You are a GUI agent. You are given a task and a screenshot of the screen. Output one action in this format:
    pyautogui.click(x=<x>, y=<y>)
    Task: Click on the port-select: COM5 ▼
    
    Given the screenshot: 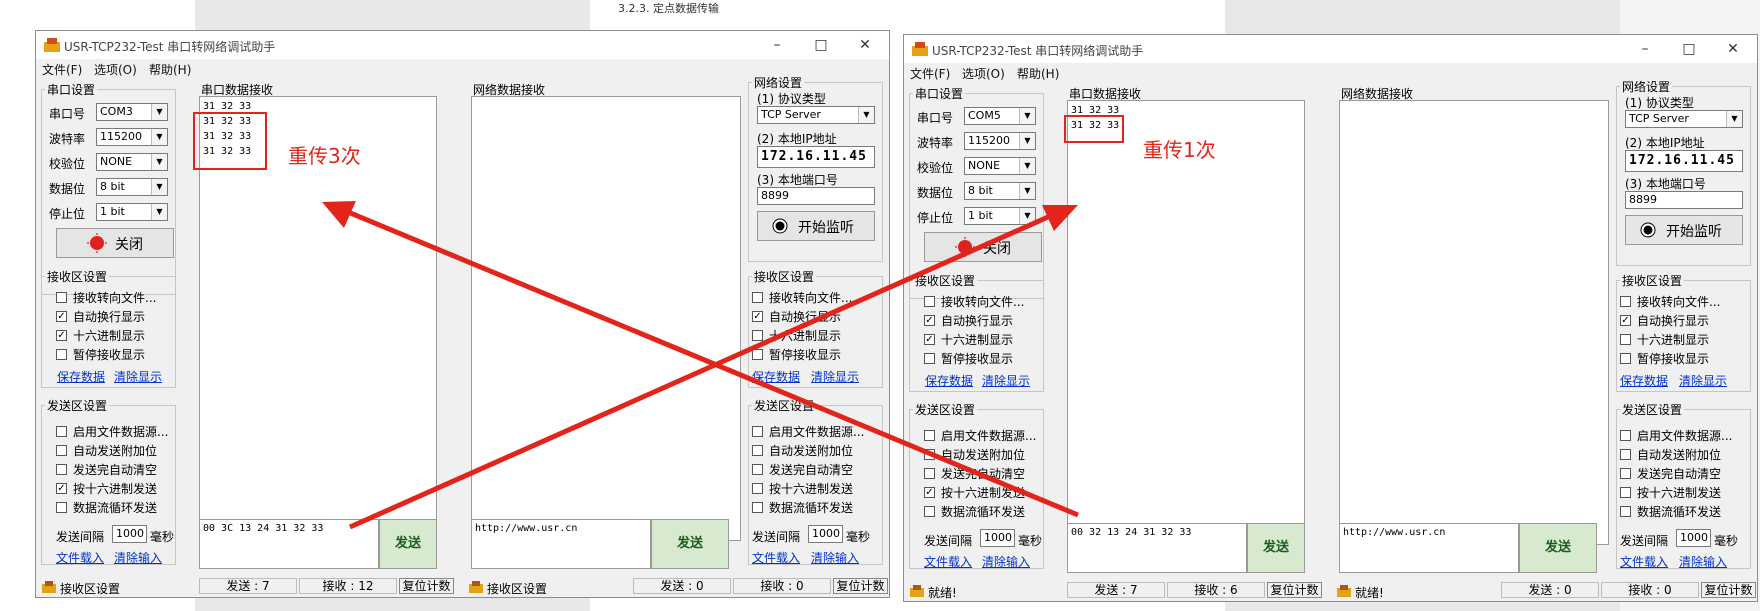 What is the action you would take?
    pyautogui.click(x=1000, y=116)
    